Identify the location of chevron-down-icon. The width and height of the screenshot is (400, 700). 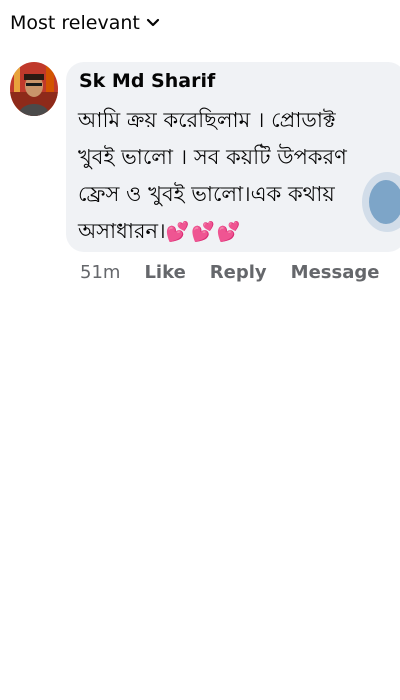
(153, 23).